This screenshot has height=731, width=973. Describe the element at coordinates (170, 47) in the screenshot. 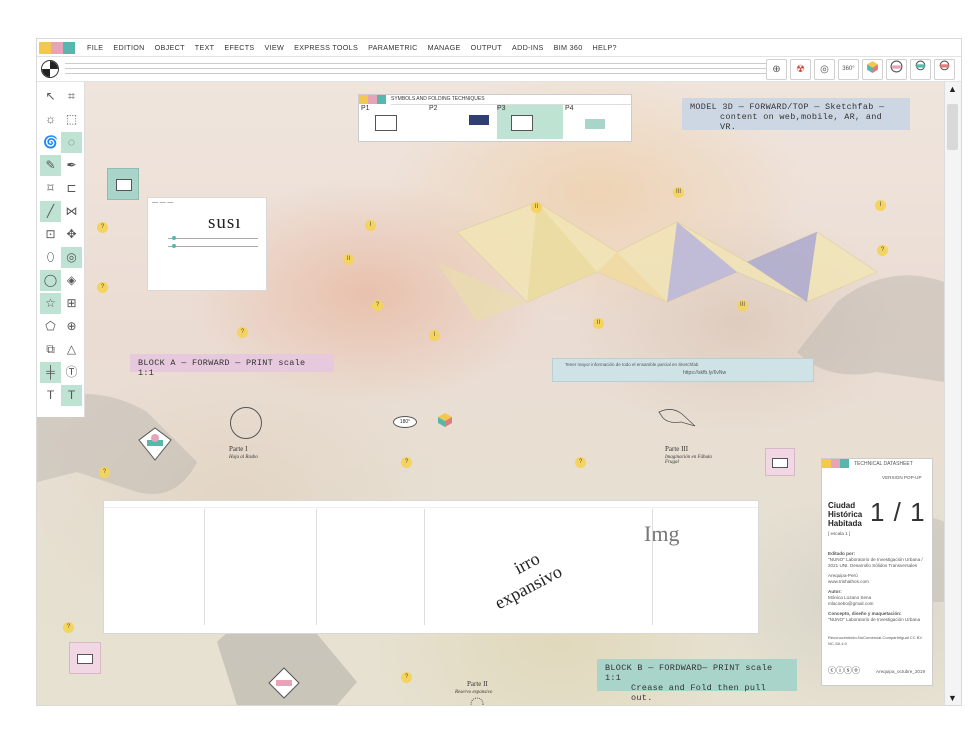

I see `menu-object: OBJECT` at that location.